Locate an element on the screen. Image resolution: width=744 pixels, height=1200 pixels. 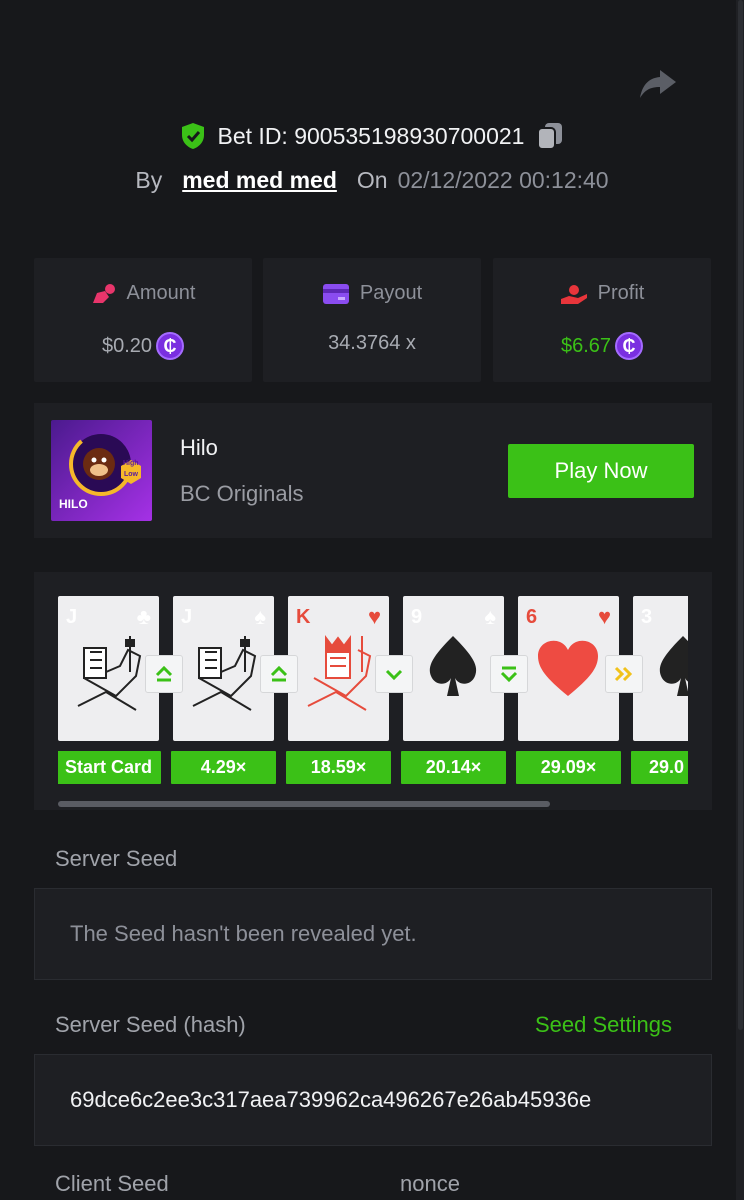
card: J ♠ is located at coordinates (223, 668).